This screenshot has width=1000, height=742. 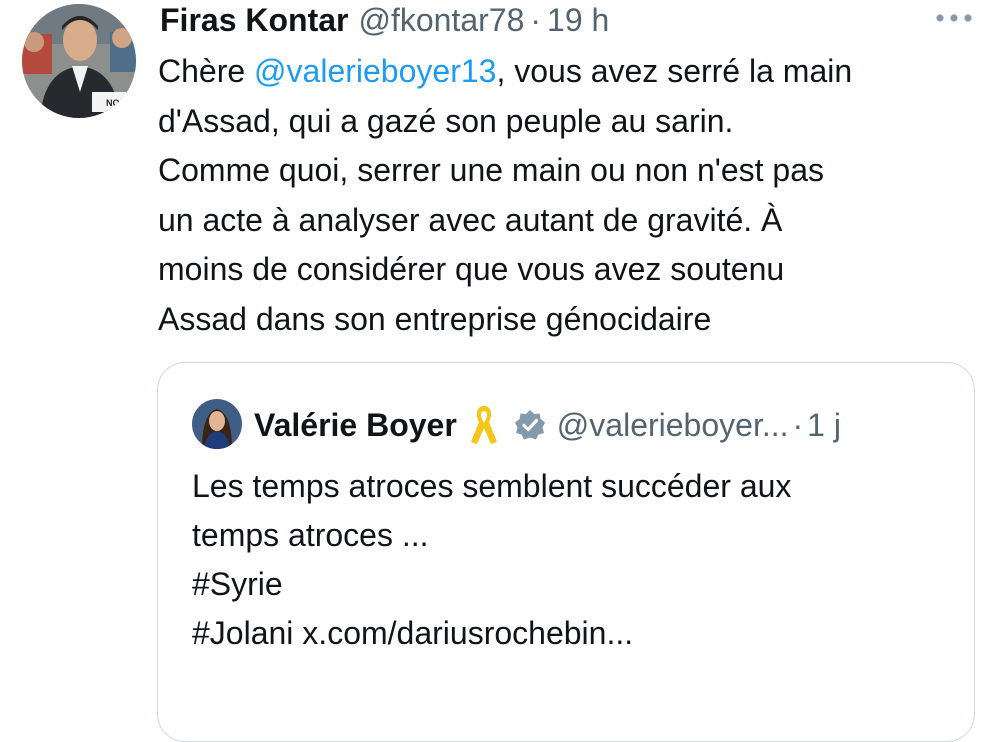 I want to click on quoted-author-avatar, so click(x=217, y=424).